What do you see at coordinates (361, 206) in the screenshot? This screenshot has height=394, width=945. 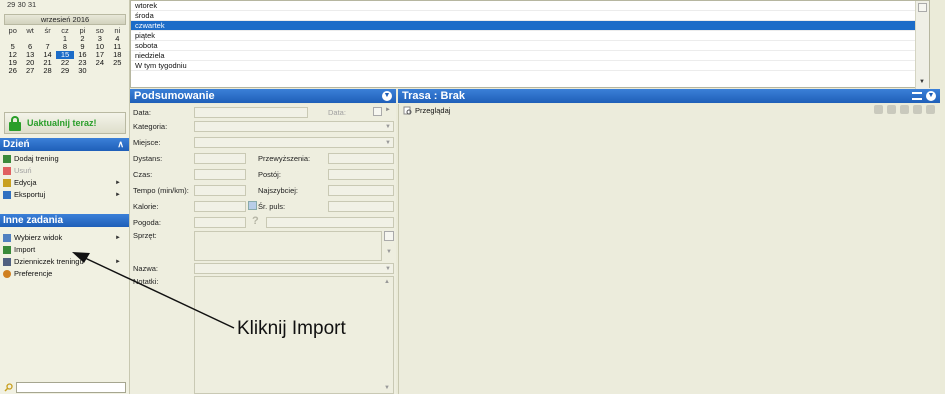 I see `avg-pulse-field` at bounding box center [361, 206].